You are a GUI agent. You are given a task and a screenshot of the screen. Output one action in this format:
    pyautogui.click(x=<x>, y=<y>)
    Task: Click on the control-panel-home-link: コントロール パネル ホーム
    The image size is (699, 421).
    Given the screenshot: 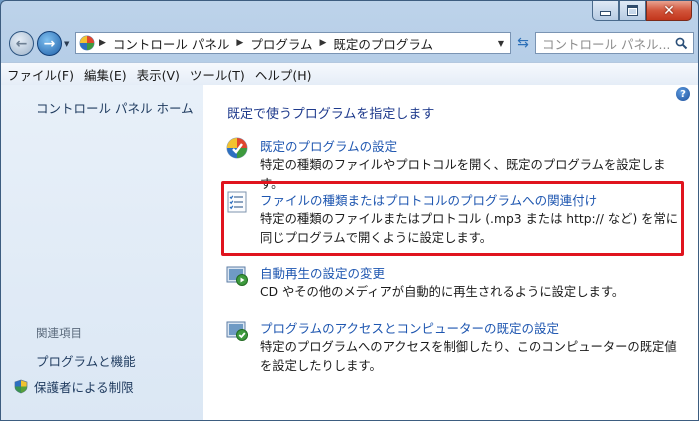 What is the action you would take?
    pyautogui.click(x=115, y=107)
    